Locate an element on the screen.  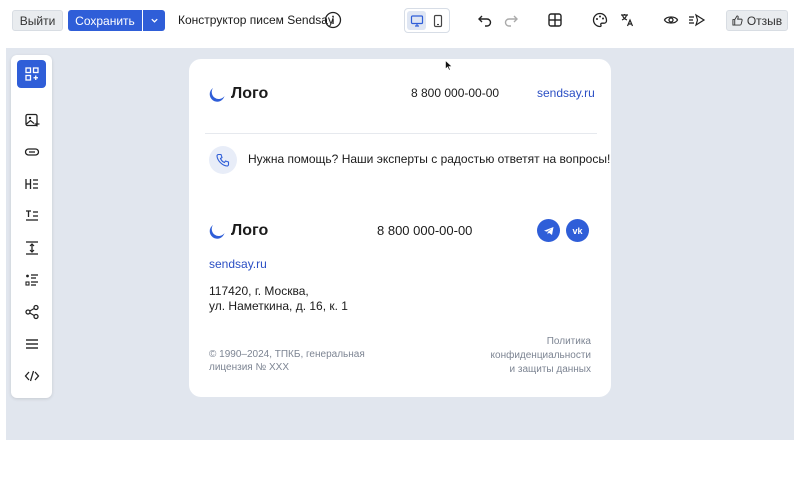
desktop-icon is located at coordinates (416, 20).